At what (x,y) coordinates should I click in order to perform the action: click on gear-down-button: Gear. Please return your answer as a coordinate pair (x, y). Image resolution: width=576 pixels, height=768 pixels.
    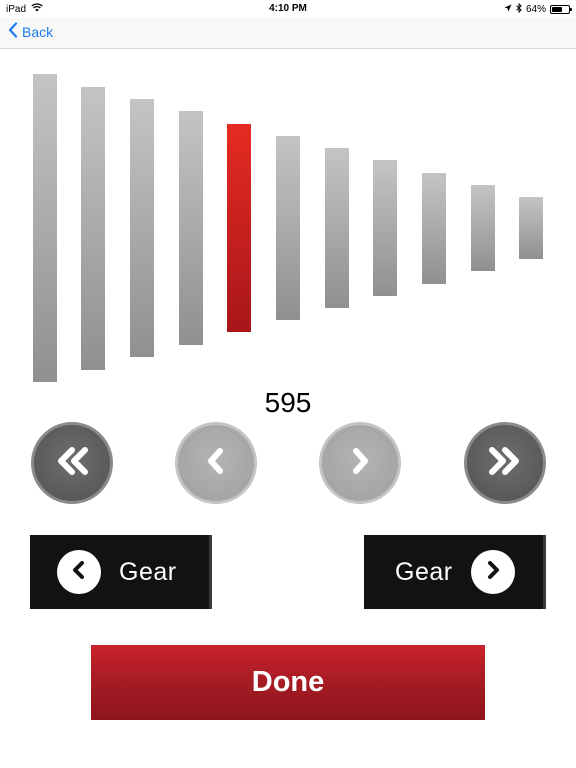
    Looking at the image, I should click on (121, 572).